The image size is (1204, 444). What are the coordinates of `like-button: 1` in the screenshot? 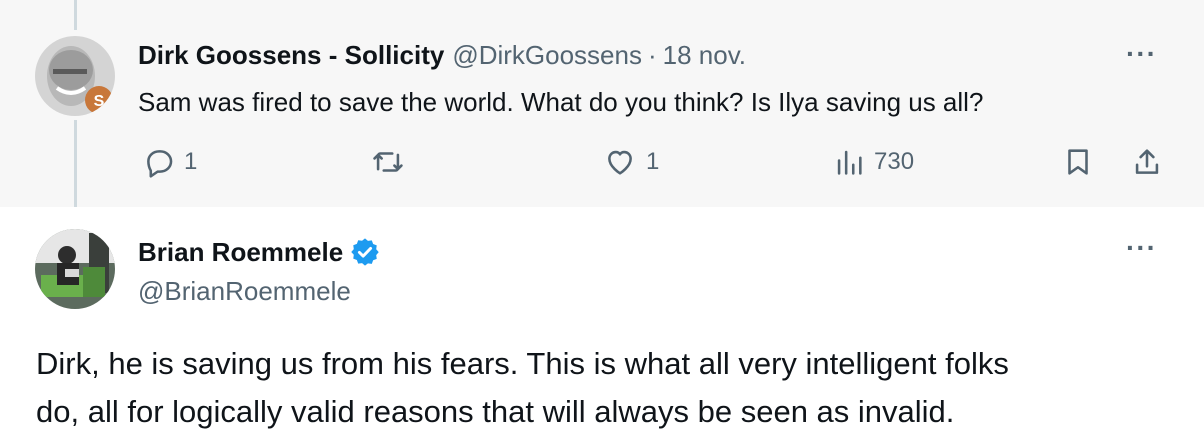 It's located at (630, 162).